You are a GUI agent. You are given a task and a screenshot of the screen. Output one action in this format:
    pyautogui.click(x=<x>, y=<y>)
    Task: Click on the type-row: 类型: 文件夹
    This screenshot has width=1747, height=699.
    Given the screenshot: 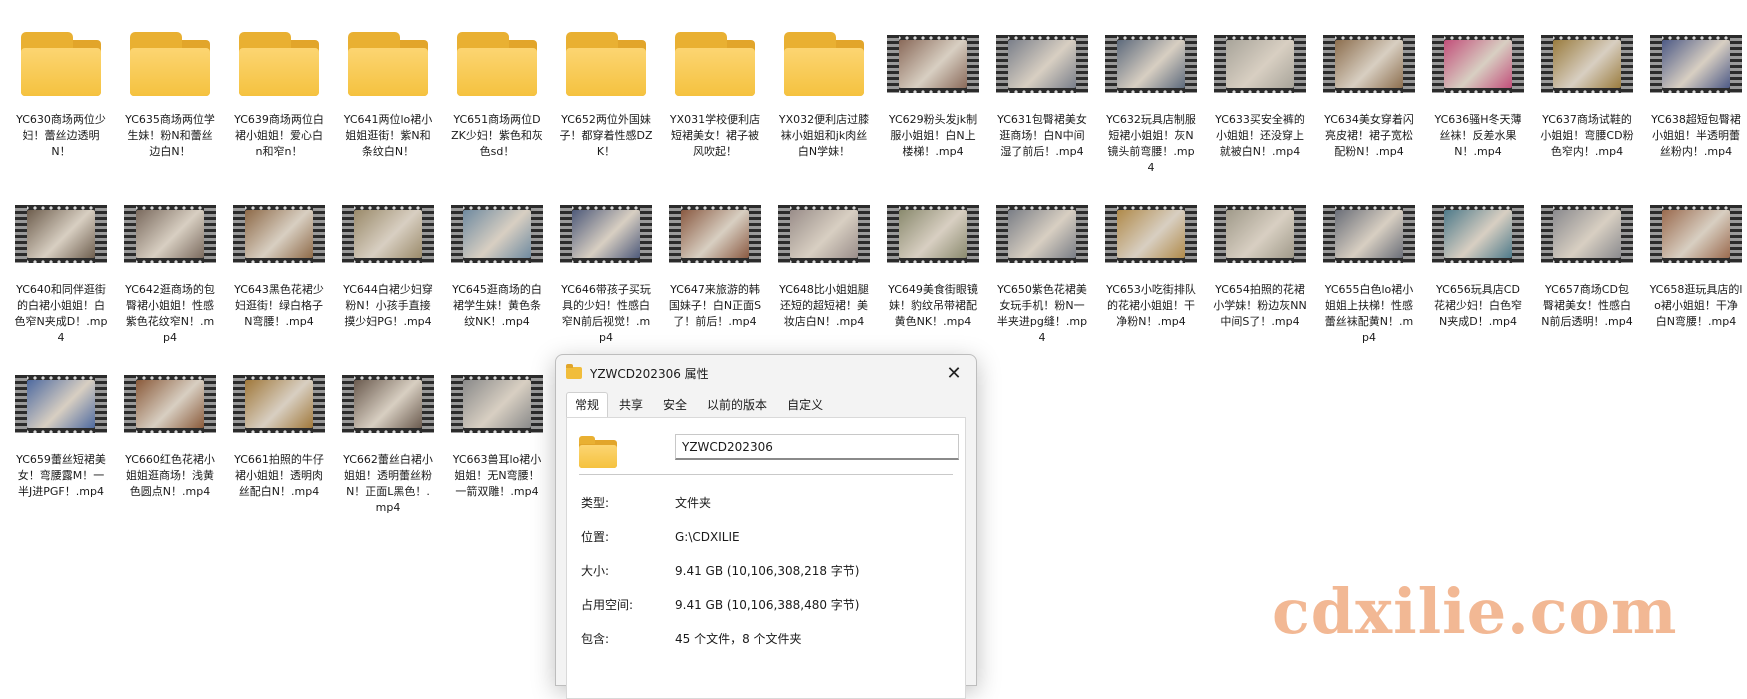 What is the action you would take?
    pyautogui.click(x=646, y=502)
    